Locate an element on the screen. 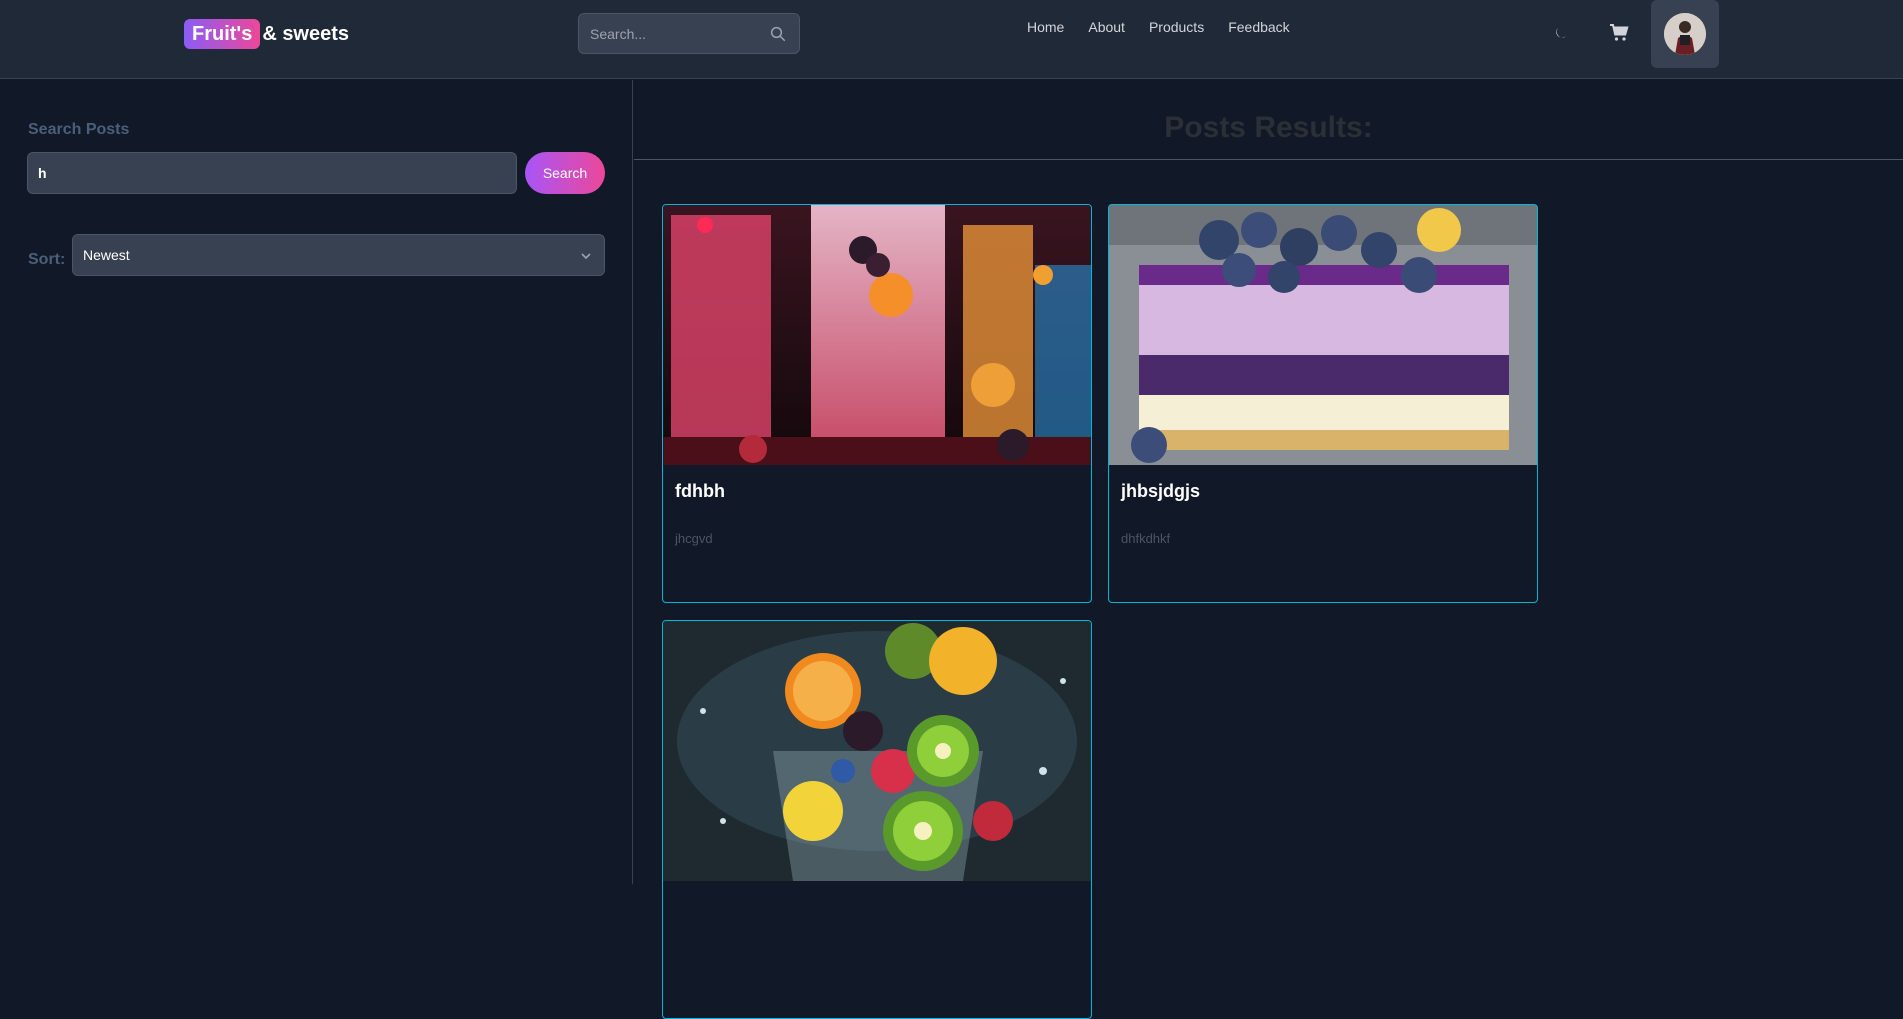  sort-label: Sort: is located at coordinates (47, 259).